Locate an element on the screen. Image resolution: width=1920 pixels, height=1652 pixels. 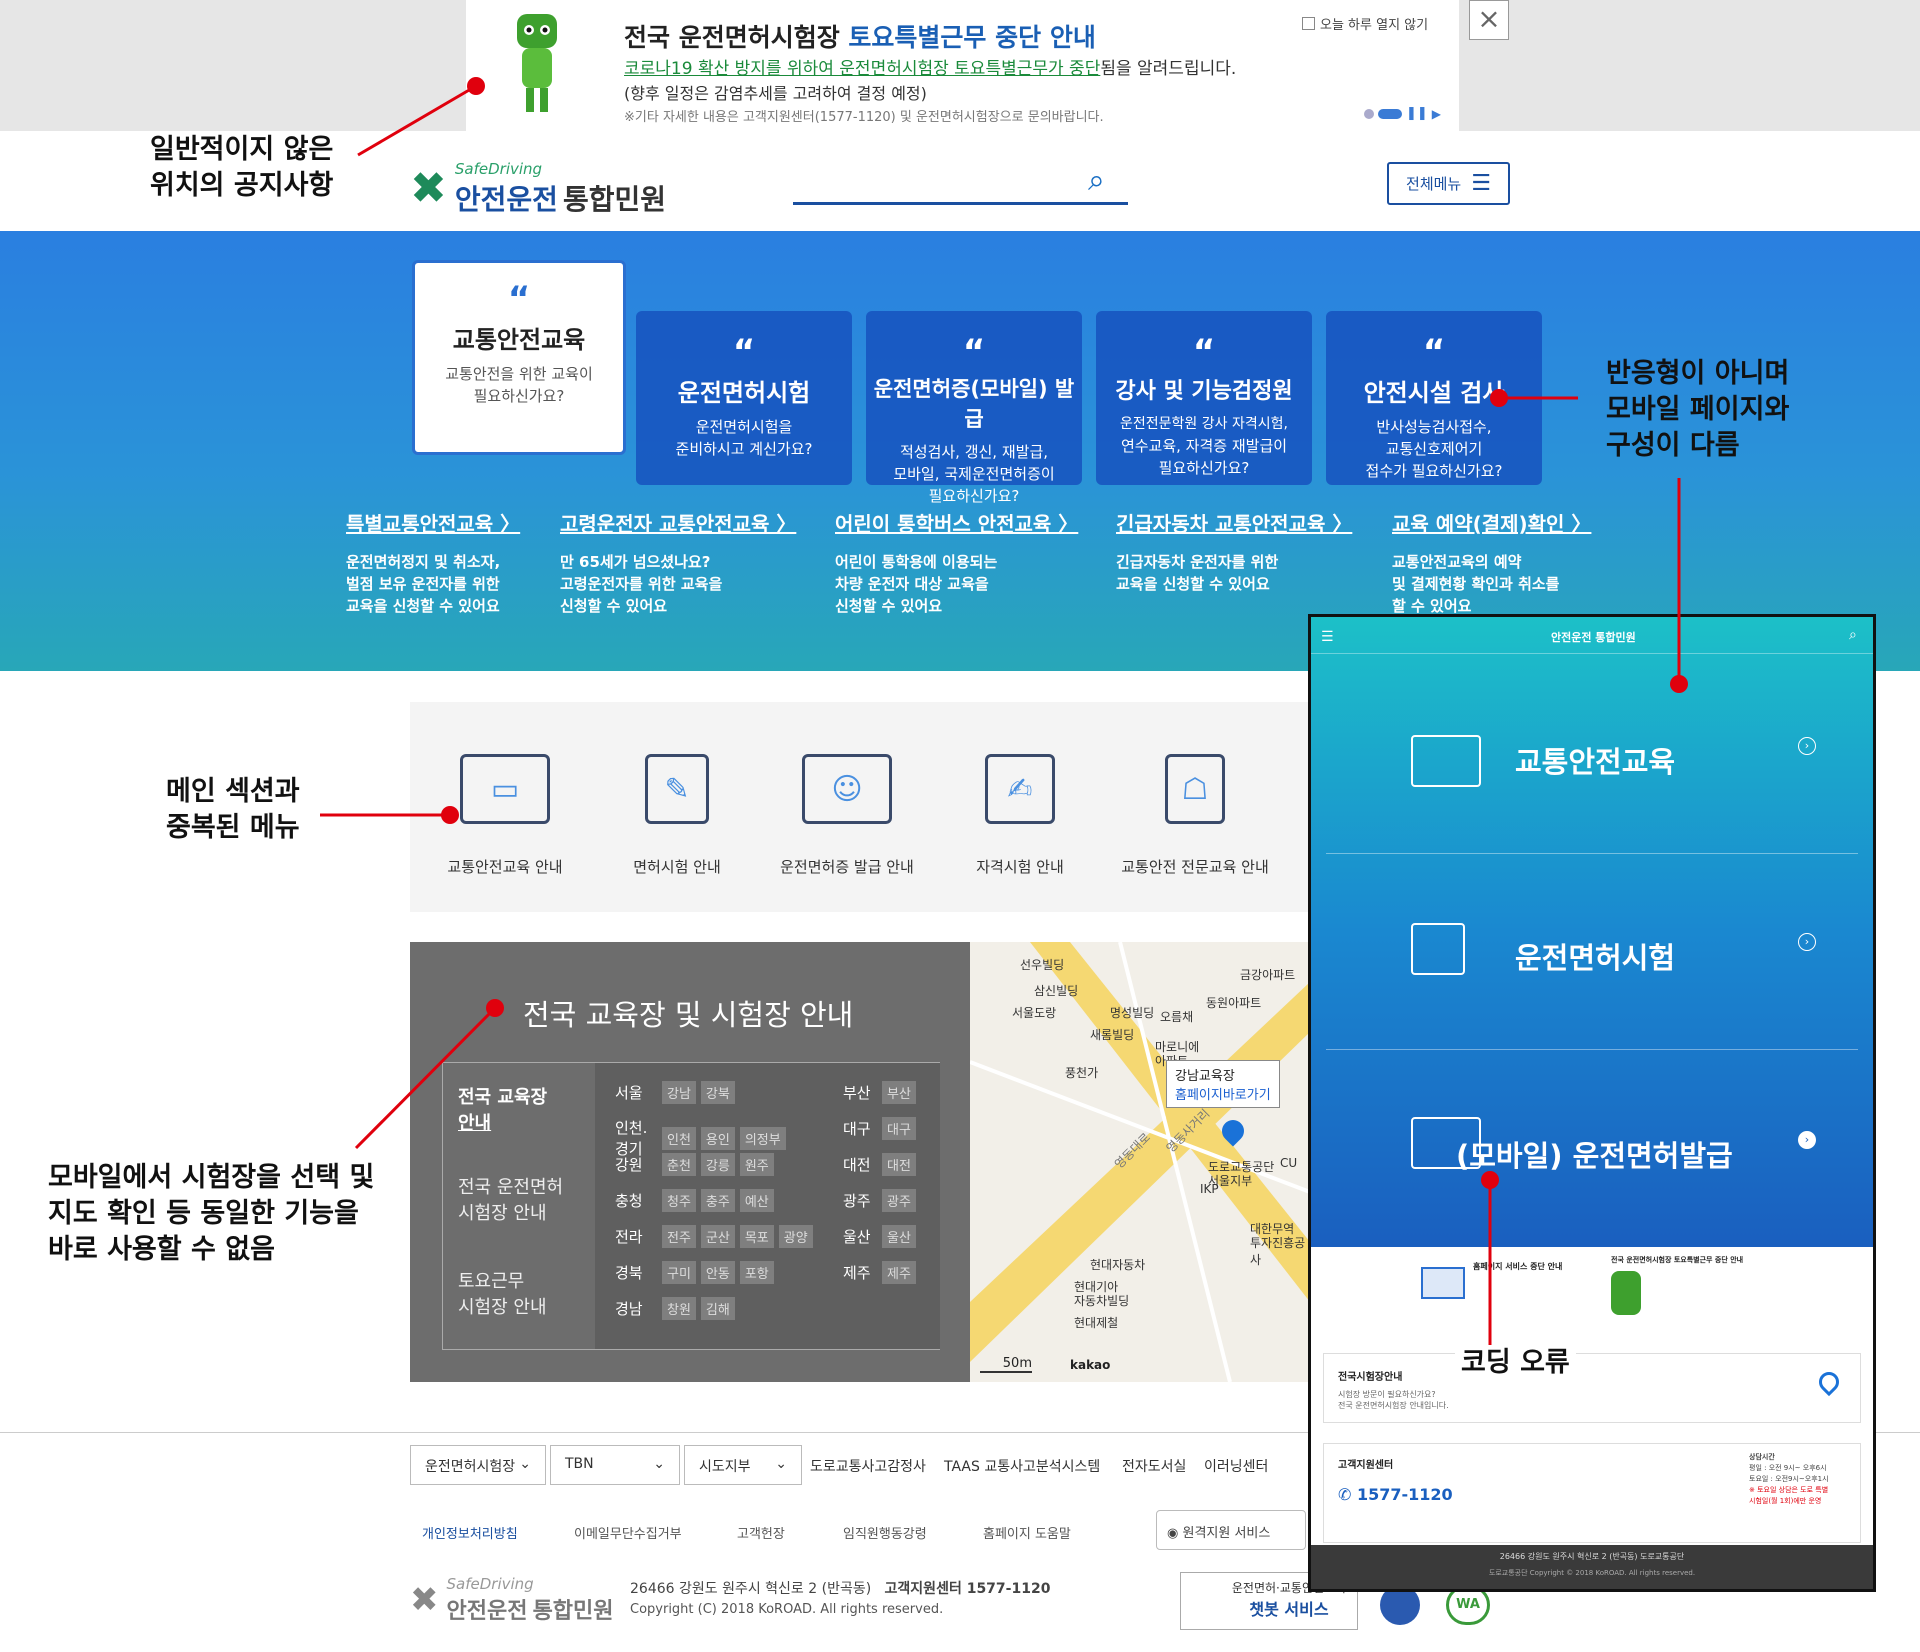
annotation-coding-error: 코딩 오류 is located at coordinates (1515, 1363).